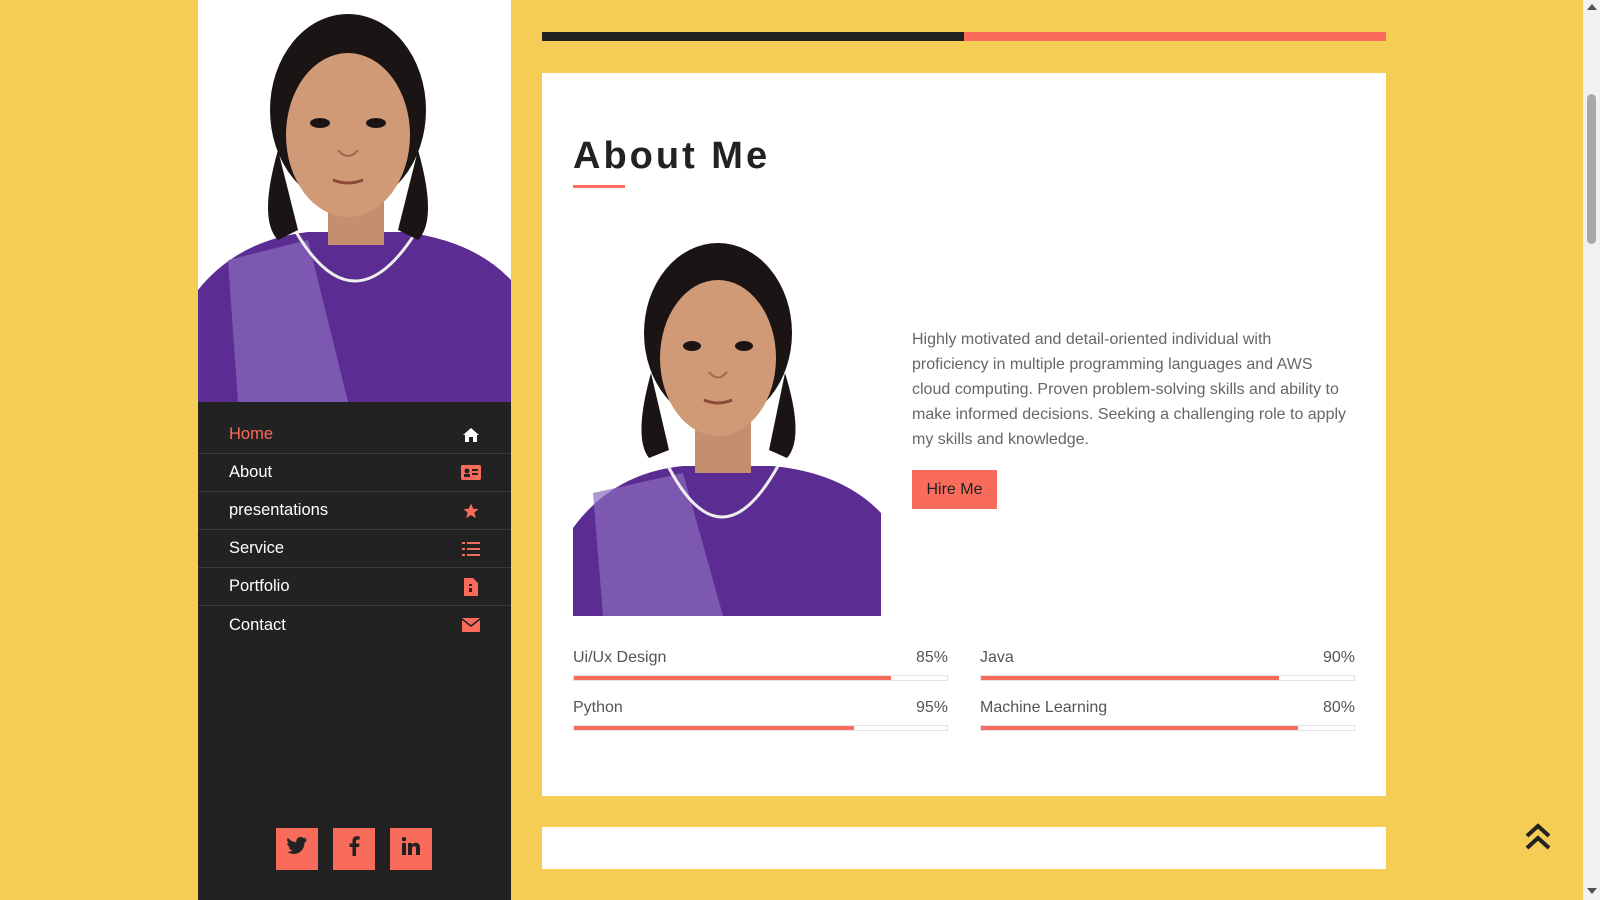  What do you see at coordinates (354, 587) in the screenshot?
I see `nav-item-portfolio: Portfolio` at bounding box center [354, 587].